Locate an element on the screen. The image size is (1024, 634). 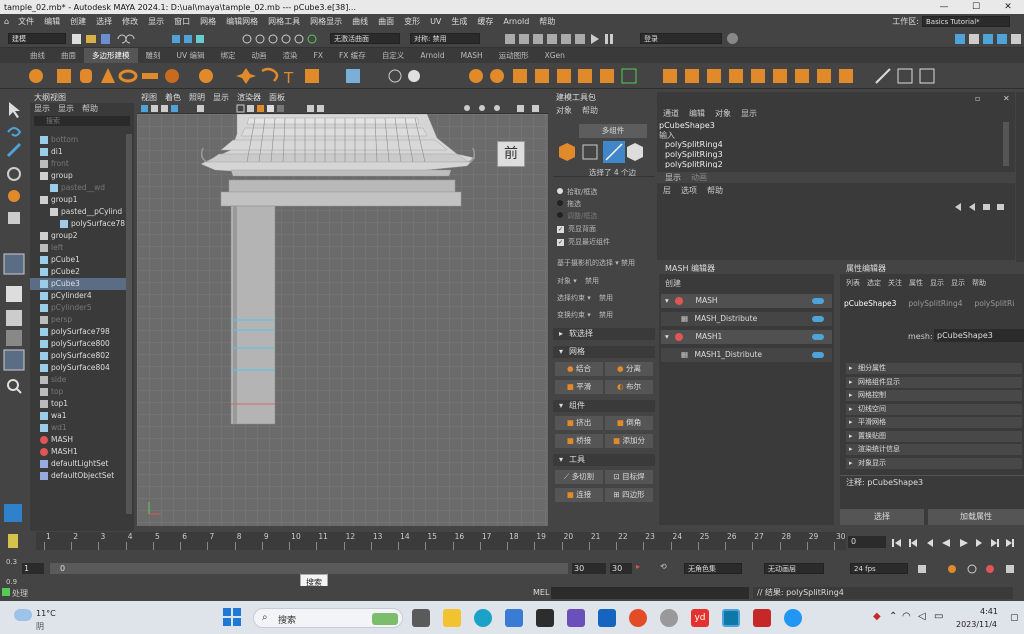
outliner-row: pCube2 is located at coordinates (78, 272).